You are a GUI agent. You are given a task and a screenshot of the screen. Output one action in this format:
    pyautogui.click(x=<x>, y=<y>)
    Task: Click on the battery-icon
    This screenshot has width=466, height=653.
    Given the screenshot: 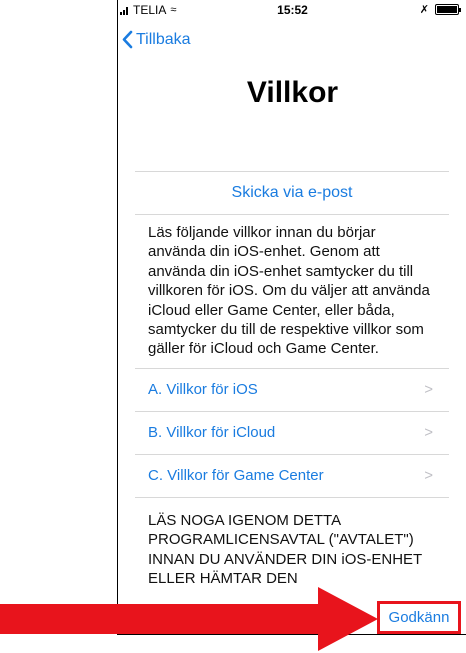 What is the action you would take?
    pyautogui.click(x=448, y=9)
    